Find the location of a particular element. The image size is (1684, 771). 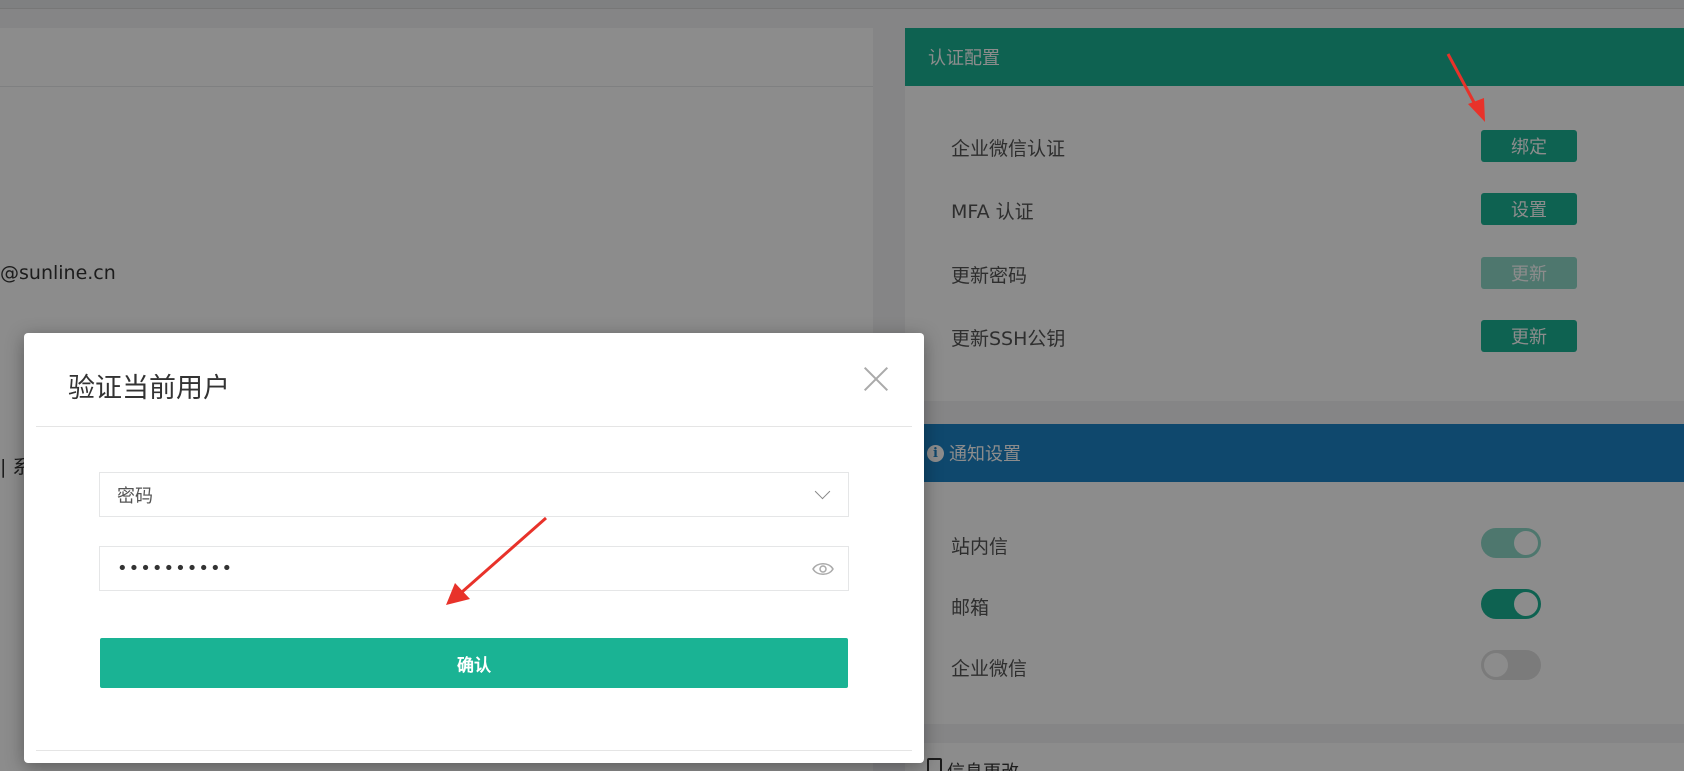

confirm-button: 确认 is located at coordinates (474, 663).